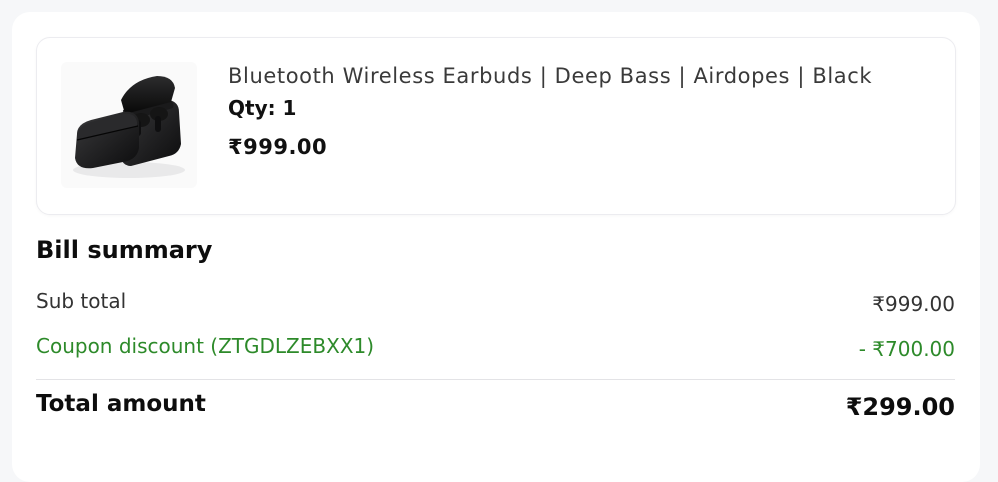  What do you see at coordinates (495, 406) in the screenshot?
I see `total-amount-row: Total amount ₹299.00` at bounding box center [495, 406].